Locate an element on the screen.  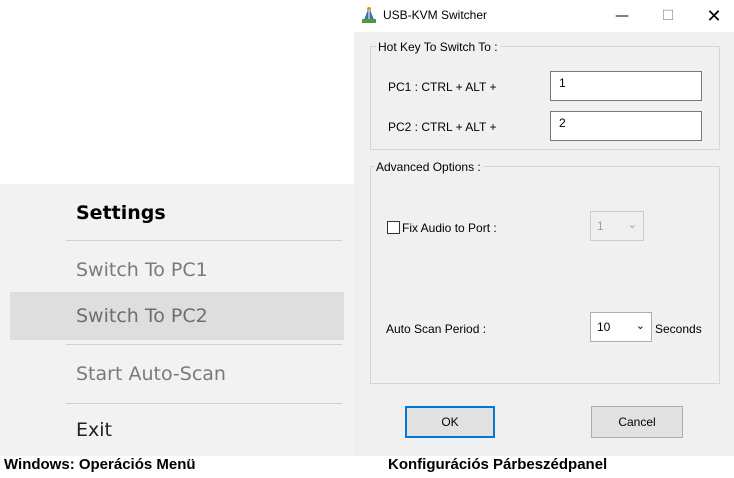
maximize-button: ☐ is located at coordinates (668, 16).